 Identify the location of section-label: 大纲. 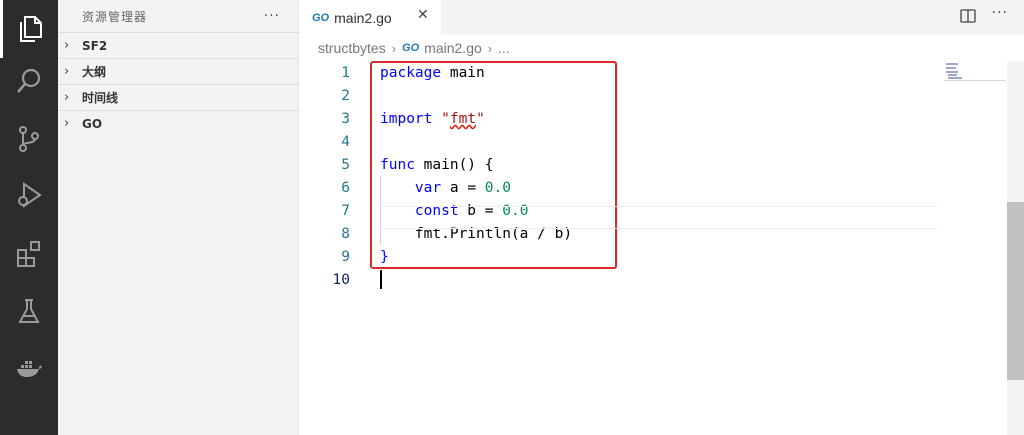
(94, 72).